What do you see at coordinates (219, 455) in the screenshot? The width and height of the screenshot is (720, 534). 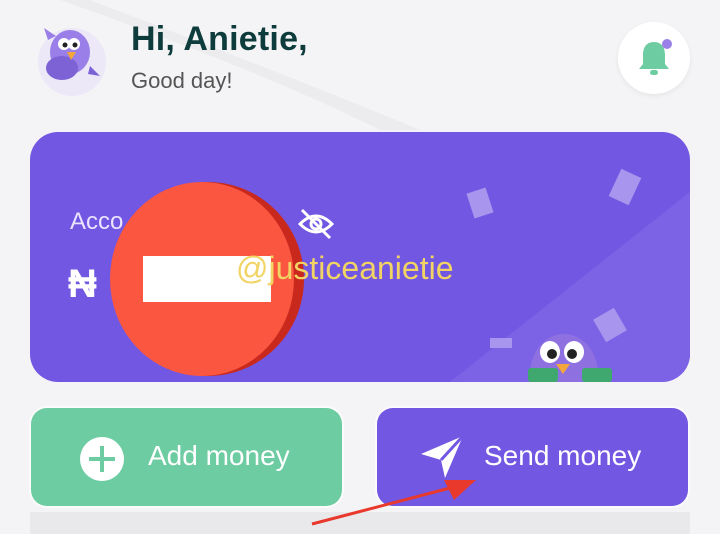 I see `add-money-label: Add money` at bounding box center [219, 455].